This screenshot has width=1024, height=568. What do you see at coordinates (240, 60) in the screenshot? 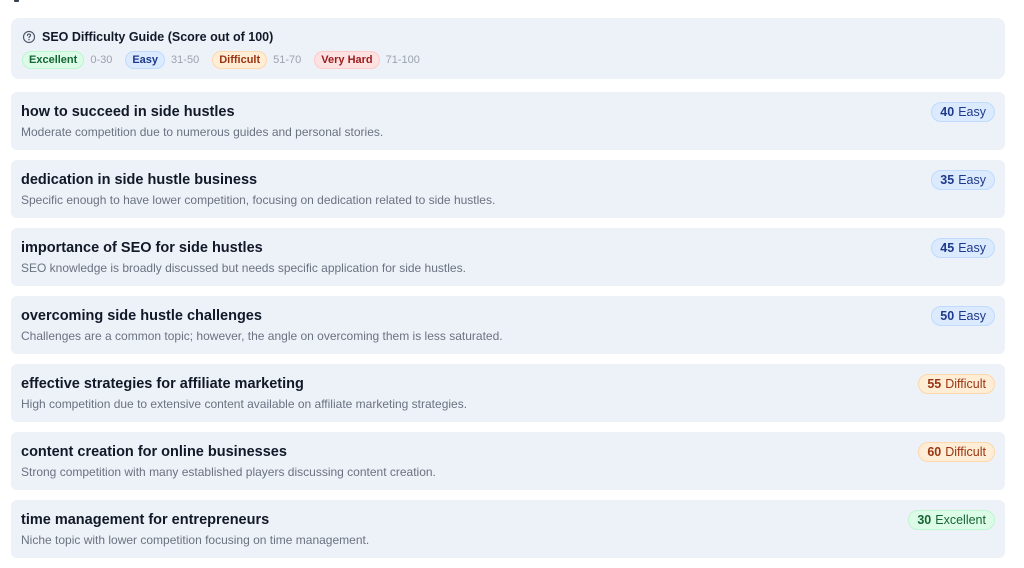
I see `legend-tag-difficult: Difficult` at bounding box center [240, 60].